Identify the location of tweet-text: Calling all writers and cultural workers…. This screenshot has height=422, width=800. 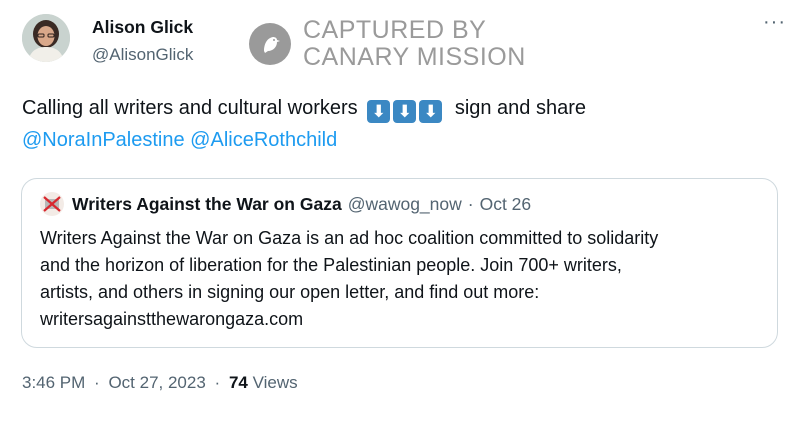
(402, 124).